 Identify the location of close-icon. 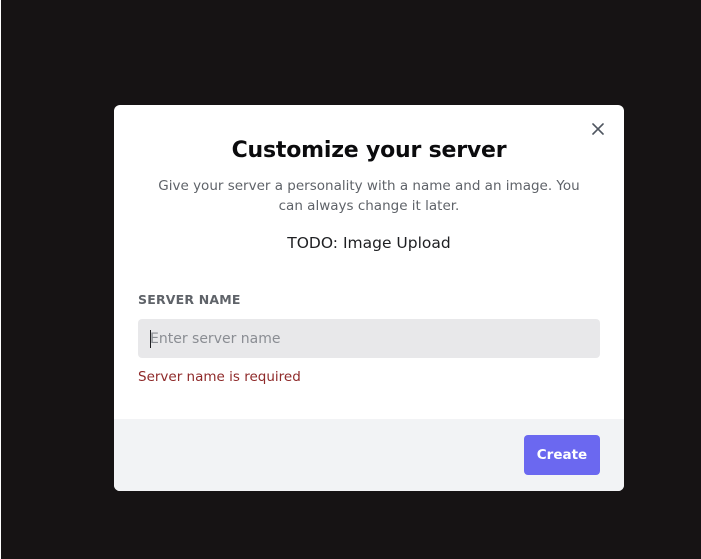
(598, 129).